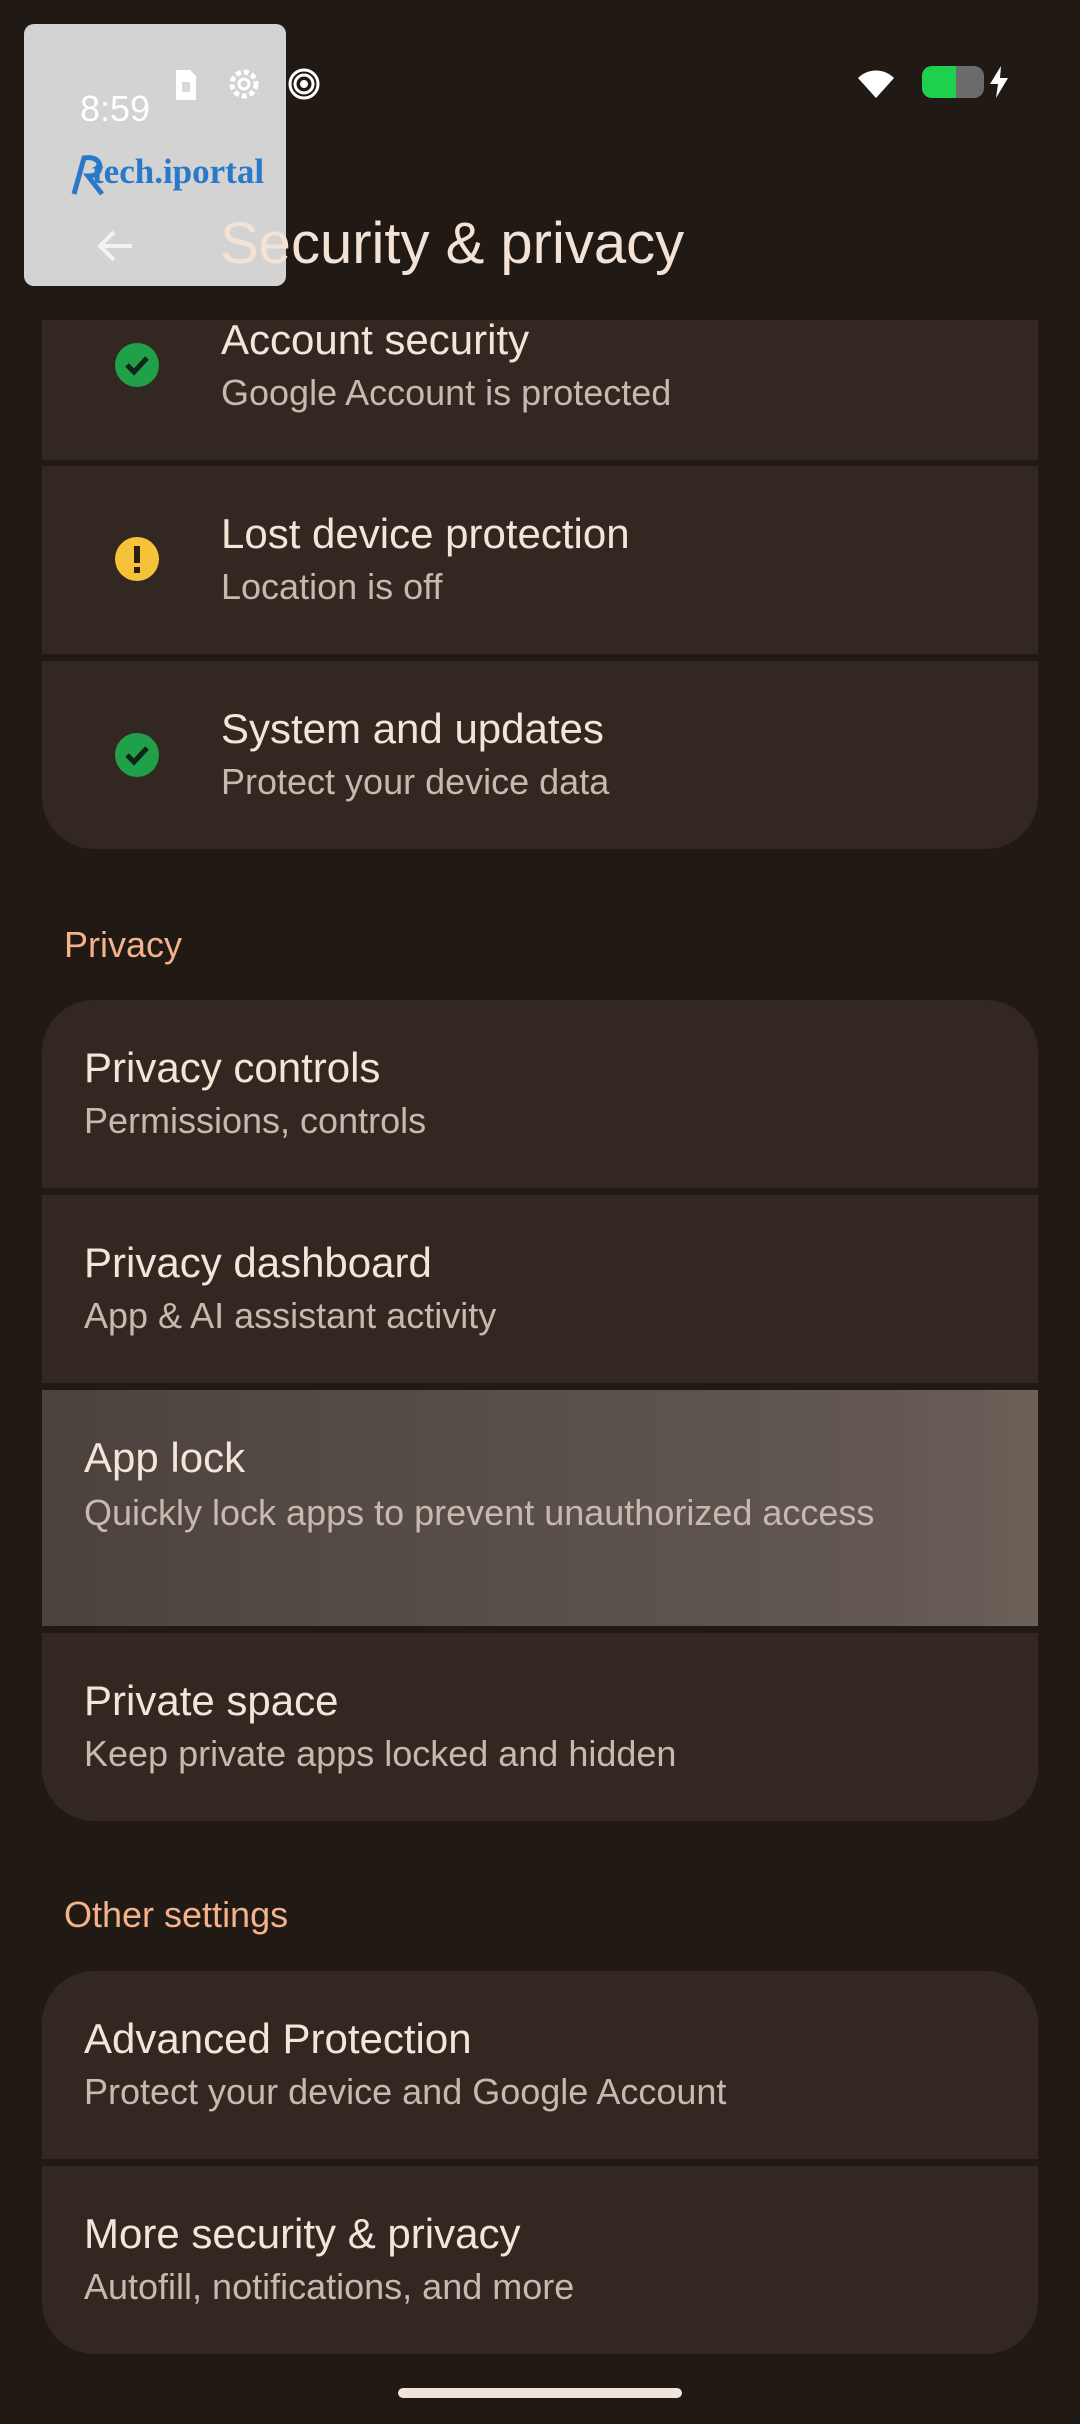  I want to click on item-title: App lock, so click(165, 1457).